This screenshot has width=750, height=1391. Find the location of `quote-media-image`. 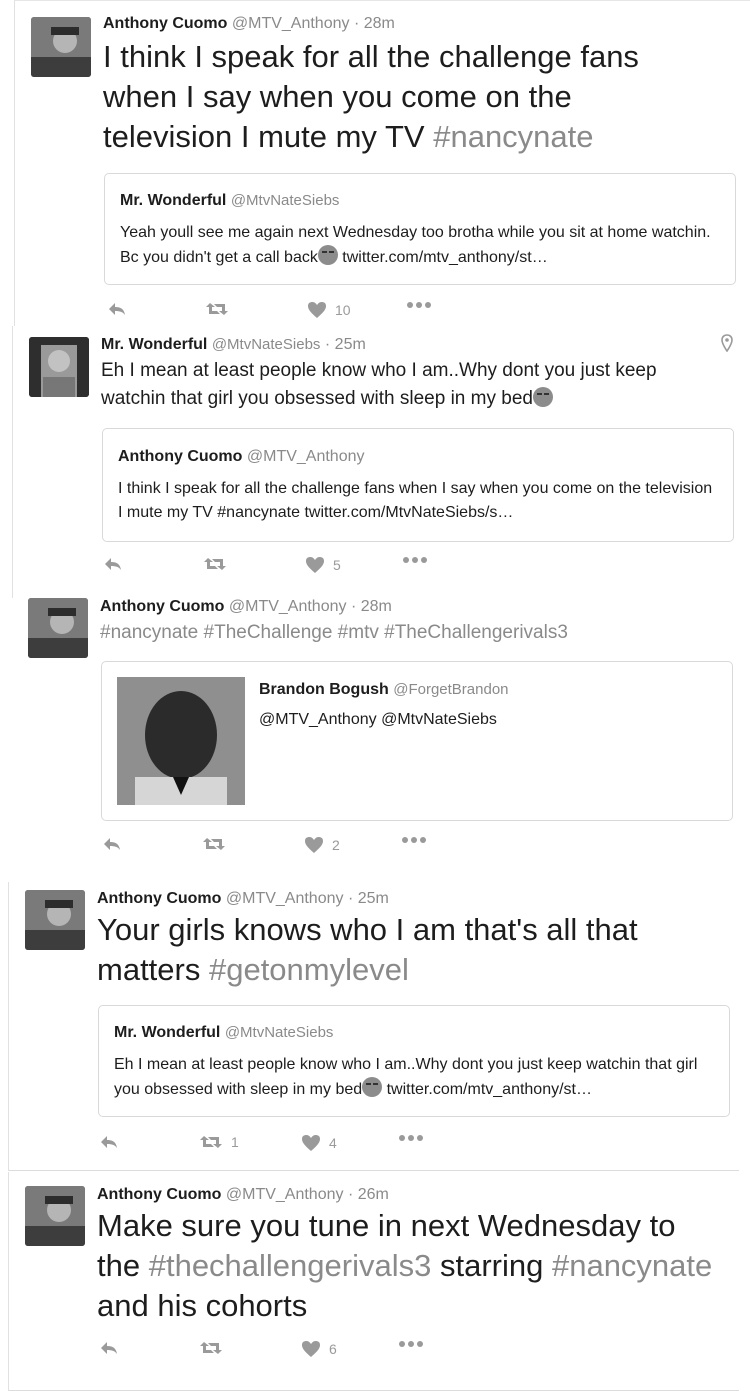

quote-media-image is located at coordinates (181, 741).